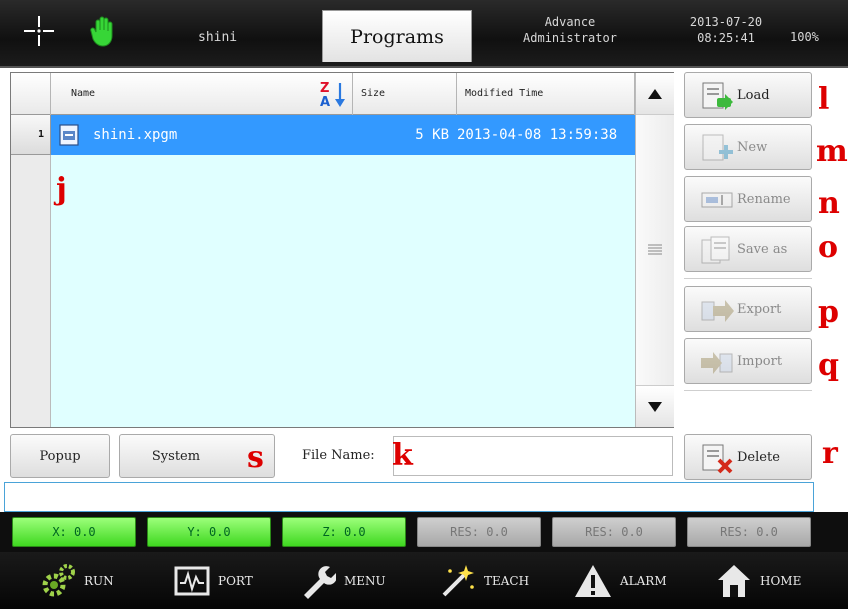 The width and height of the screenshot is (848, 609). Describe the element at coordinates (537, 135) in the screenshot. I see `file-modified-cell: 2013-04-08 13:59:38` at that location.